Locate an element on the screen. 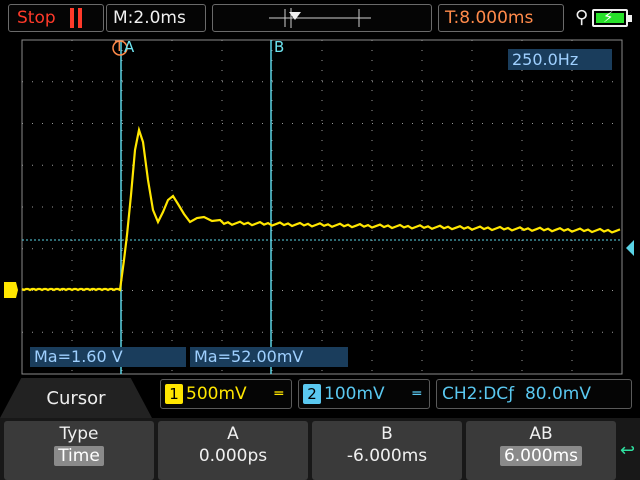 The height and width of the screenshot is (480, 640). return-icon: ↩ is located at coordinates (627, 450).